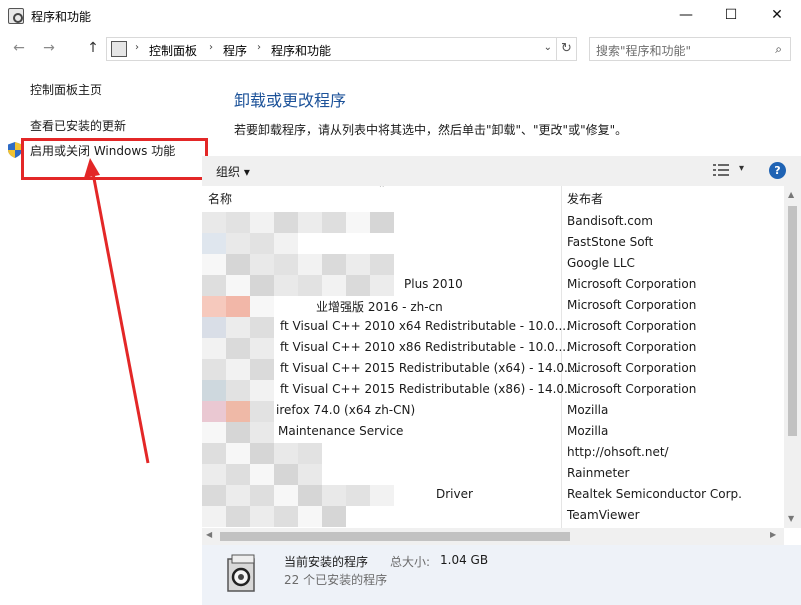  I want to click on column-header-name: 名称, so click(220, 199).